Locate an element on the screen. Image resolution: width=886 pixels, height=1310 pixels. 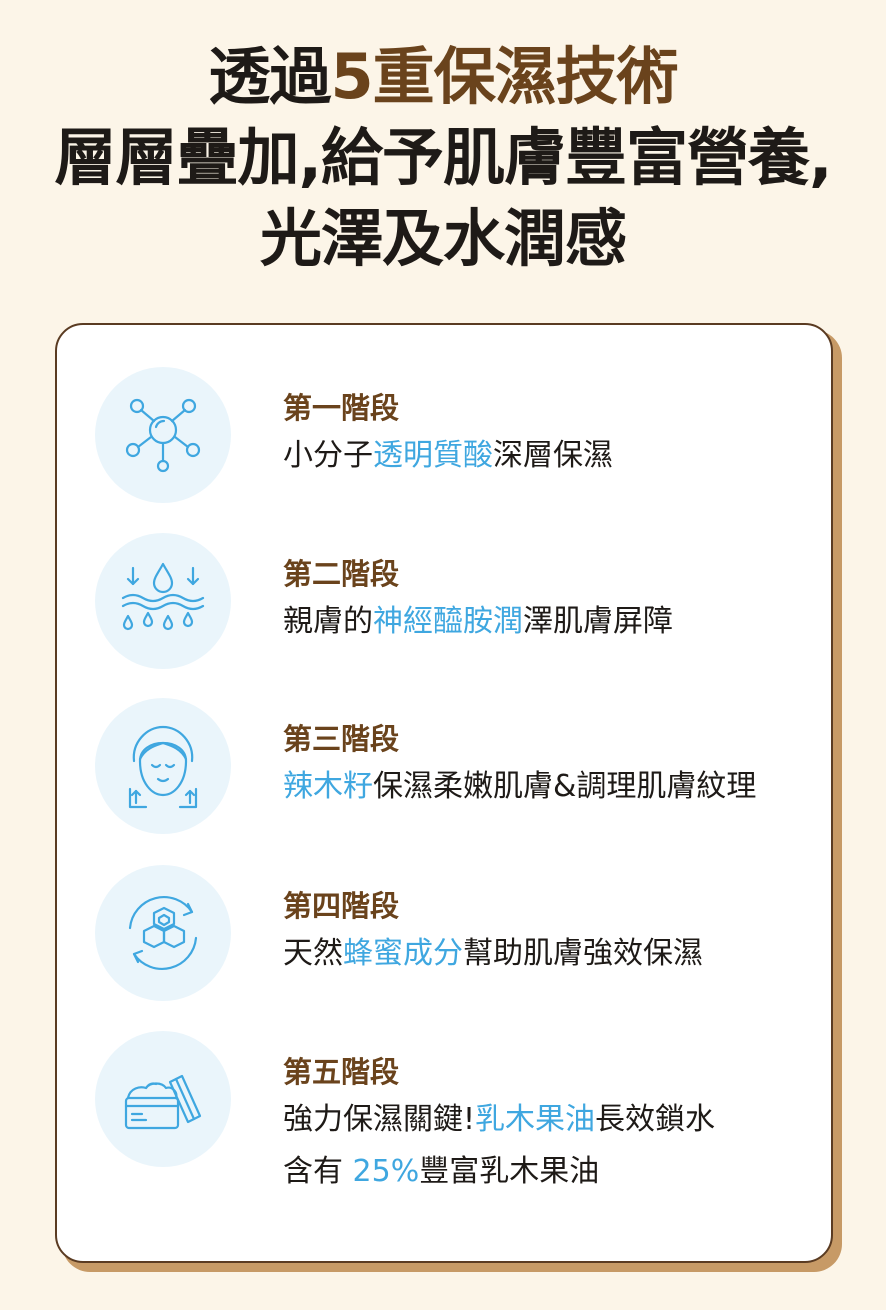
stage-3: 第三階段 辣木籽保濕柔嫩肌膚&調理肌膚紋理 is located at coordinates (446, 768).